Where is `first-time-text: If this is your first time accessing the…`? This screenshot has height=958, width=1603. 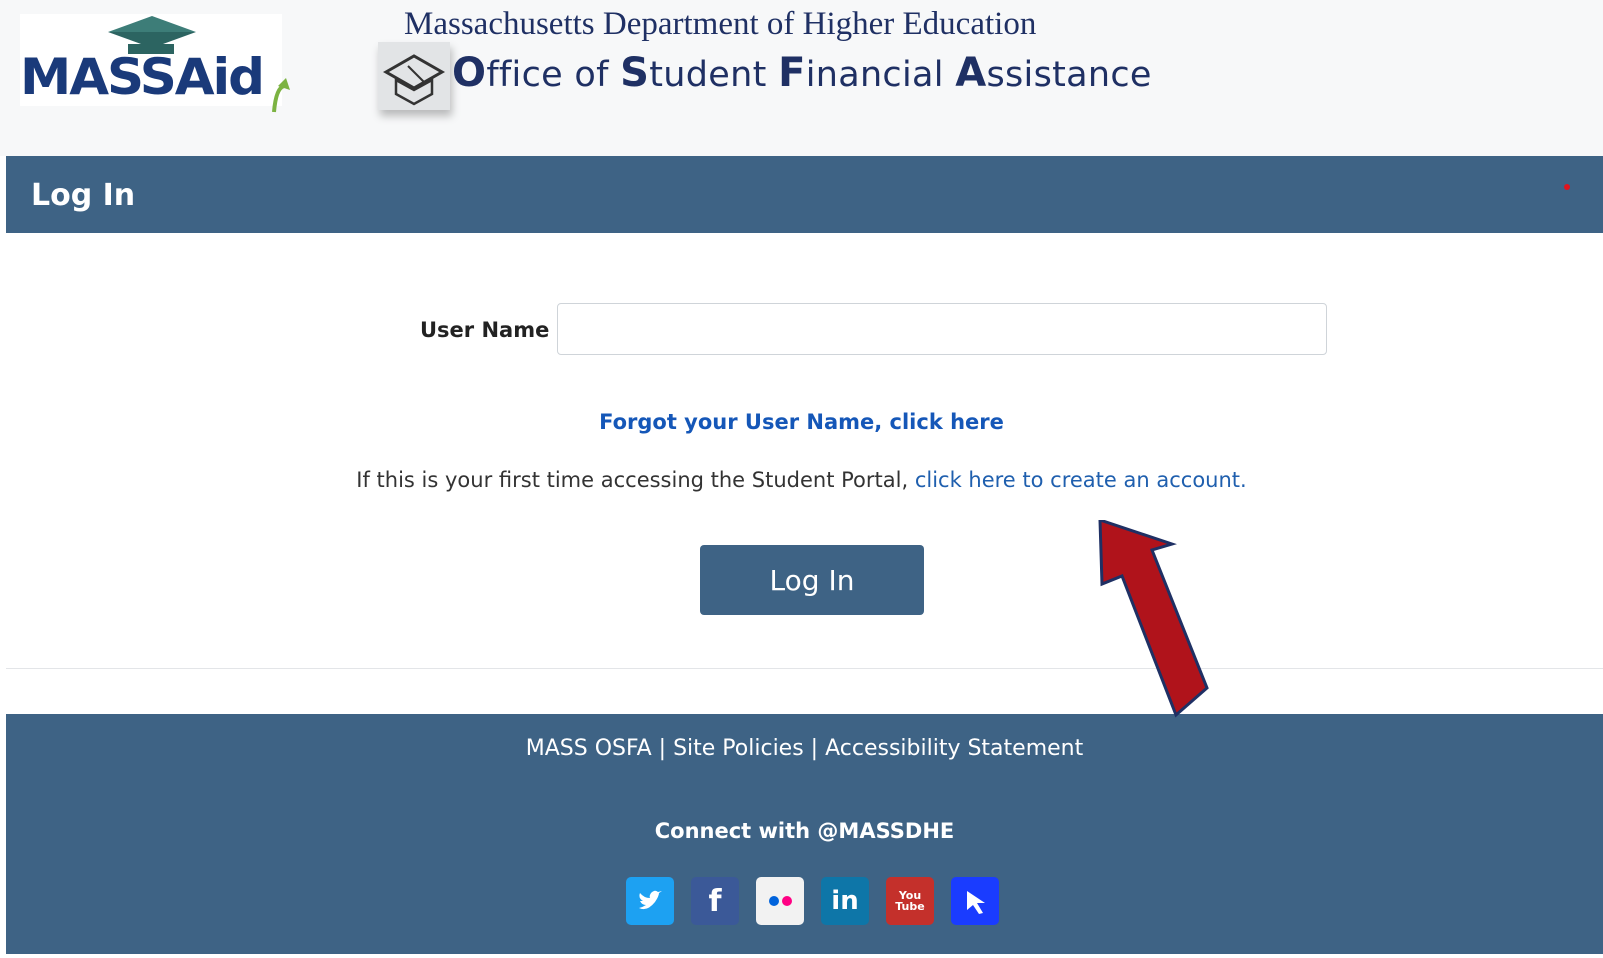 first-time-text: If this is your first time accessing the… is located at coordinates (635, 480).